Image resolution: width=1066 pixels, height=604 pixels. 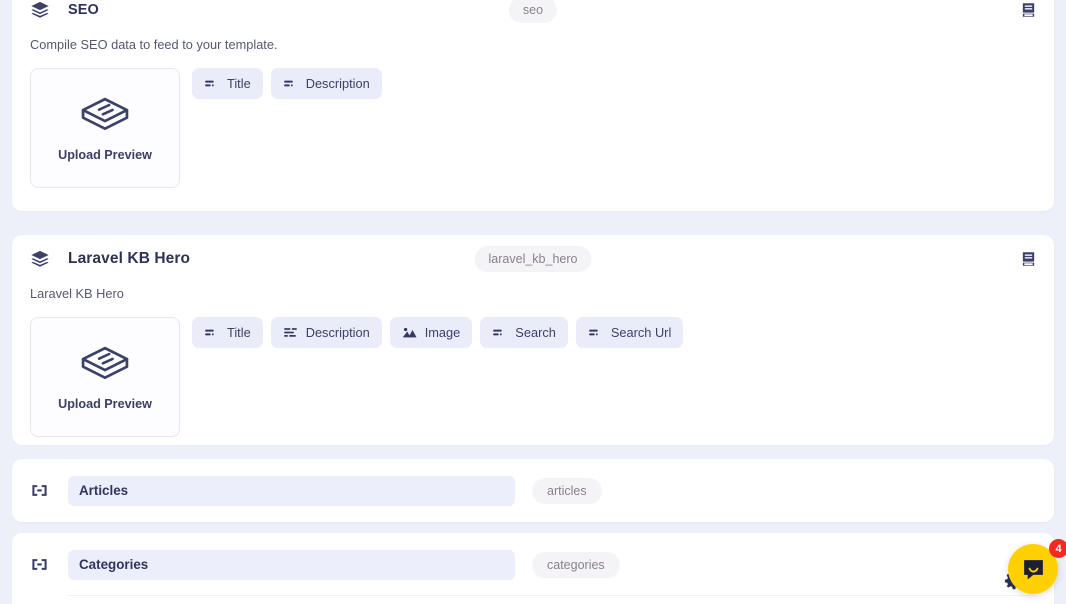 I want to click on field-row: articles, so click(x=533, y=490).